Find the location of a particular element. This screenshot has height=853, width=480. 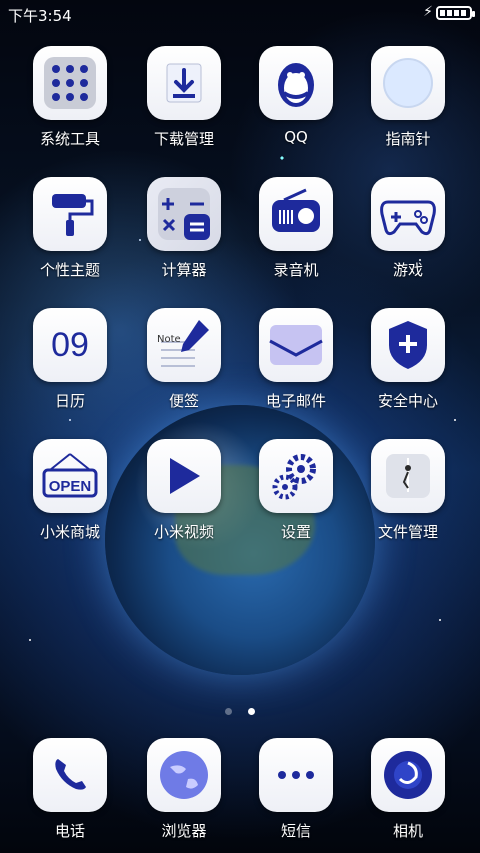

battery-icon is located at coordinates (455, 13).